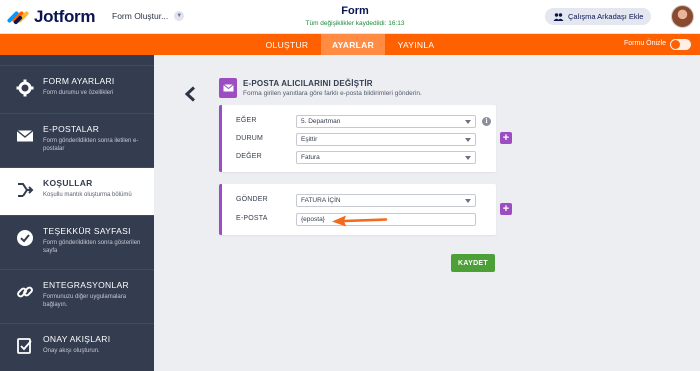 This screenshot has width=700, height=371. Describe the element at coordinates (77, 89) in the screenshot. I see `sidebar-item-form-settings: FORM AYARLARI Form durumu ve özellikleri` at that location.